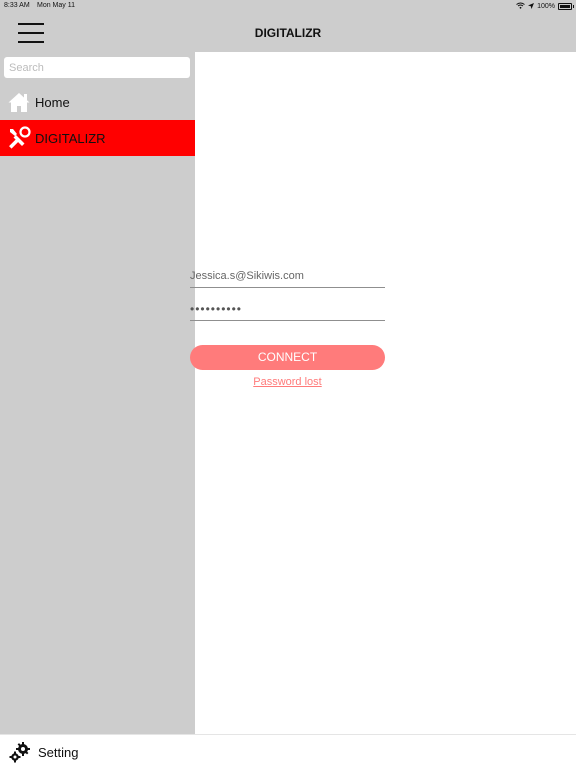 The image size is (576, 769). Describe the element at coordinates (288, 6) in the screenshot. I see `status-bar: 8:33 AM Mon May 11 100%` at that location.